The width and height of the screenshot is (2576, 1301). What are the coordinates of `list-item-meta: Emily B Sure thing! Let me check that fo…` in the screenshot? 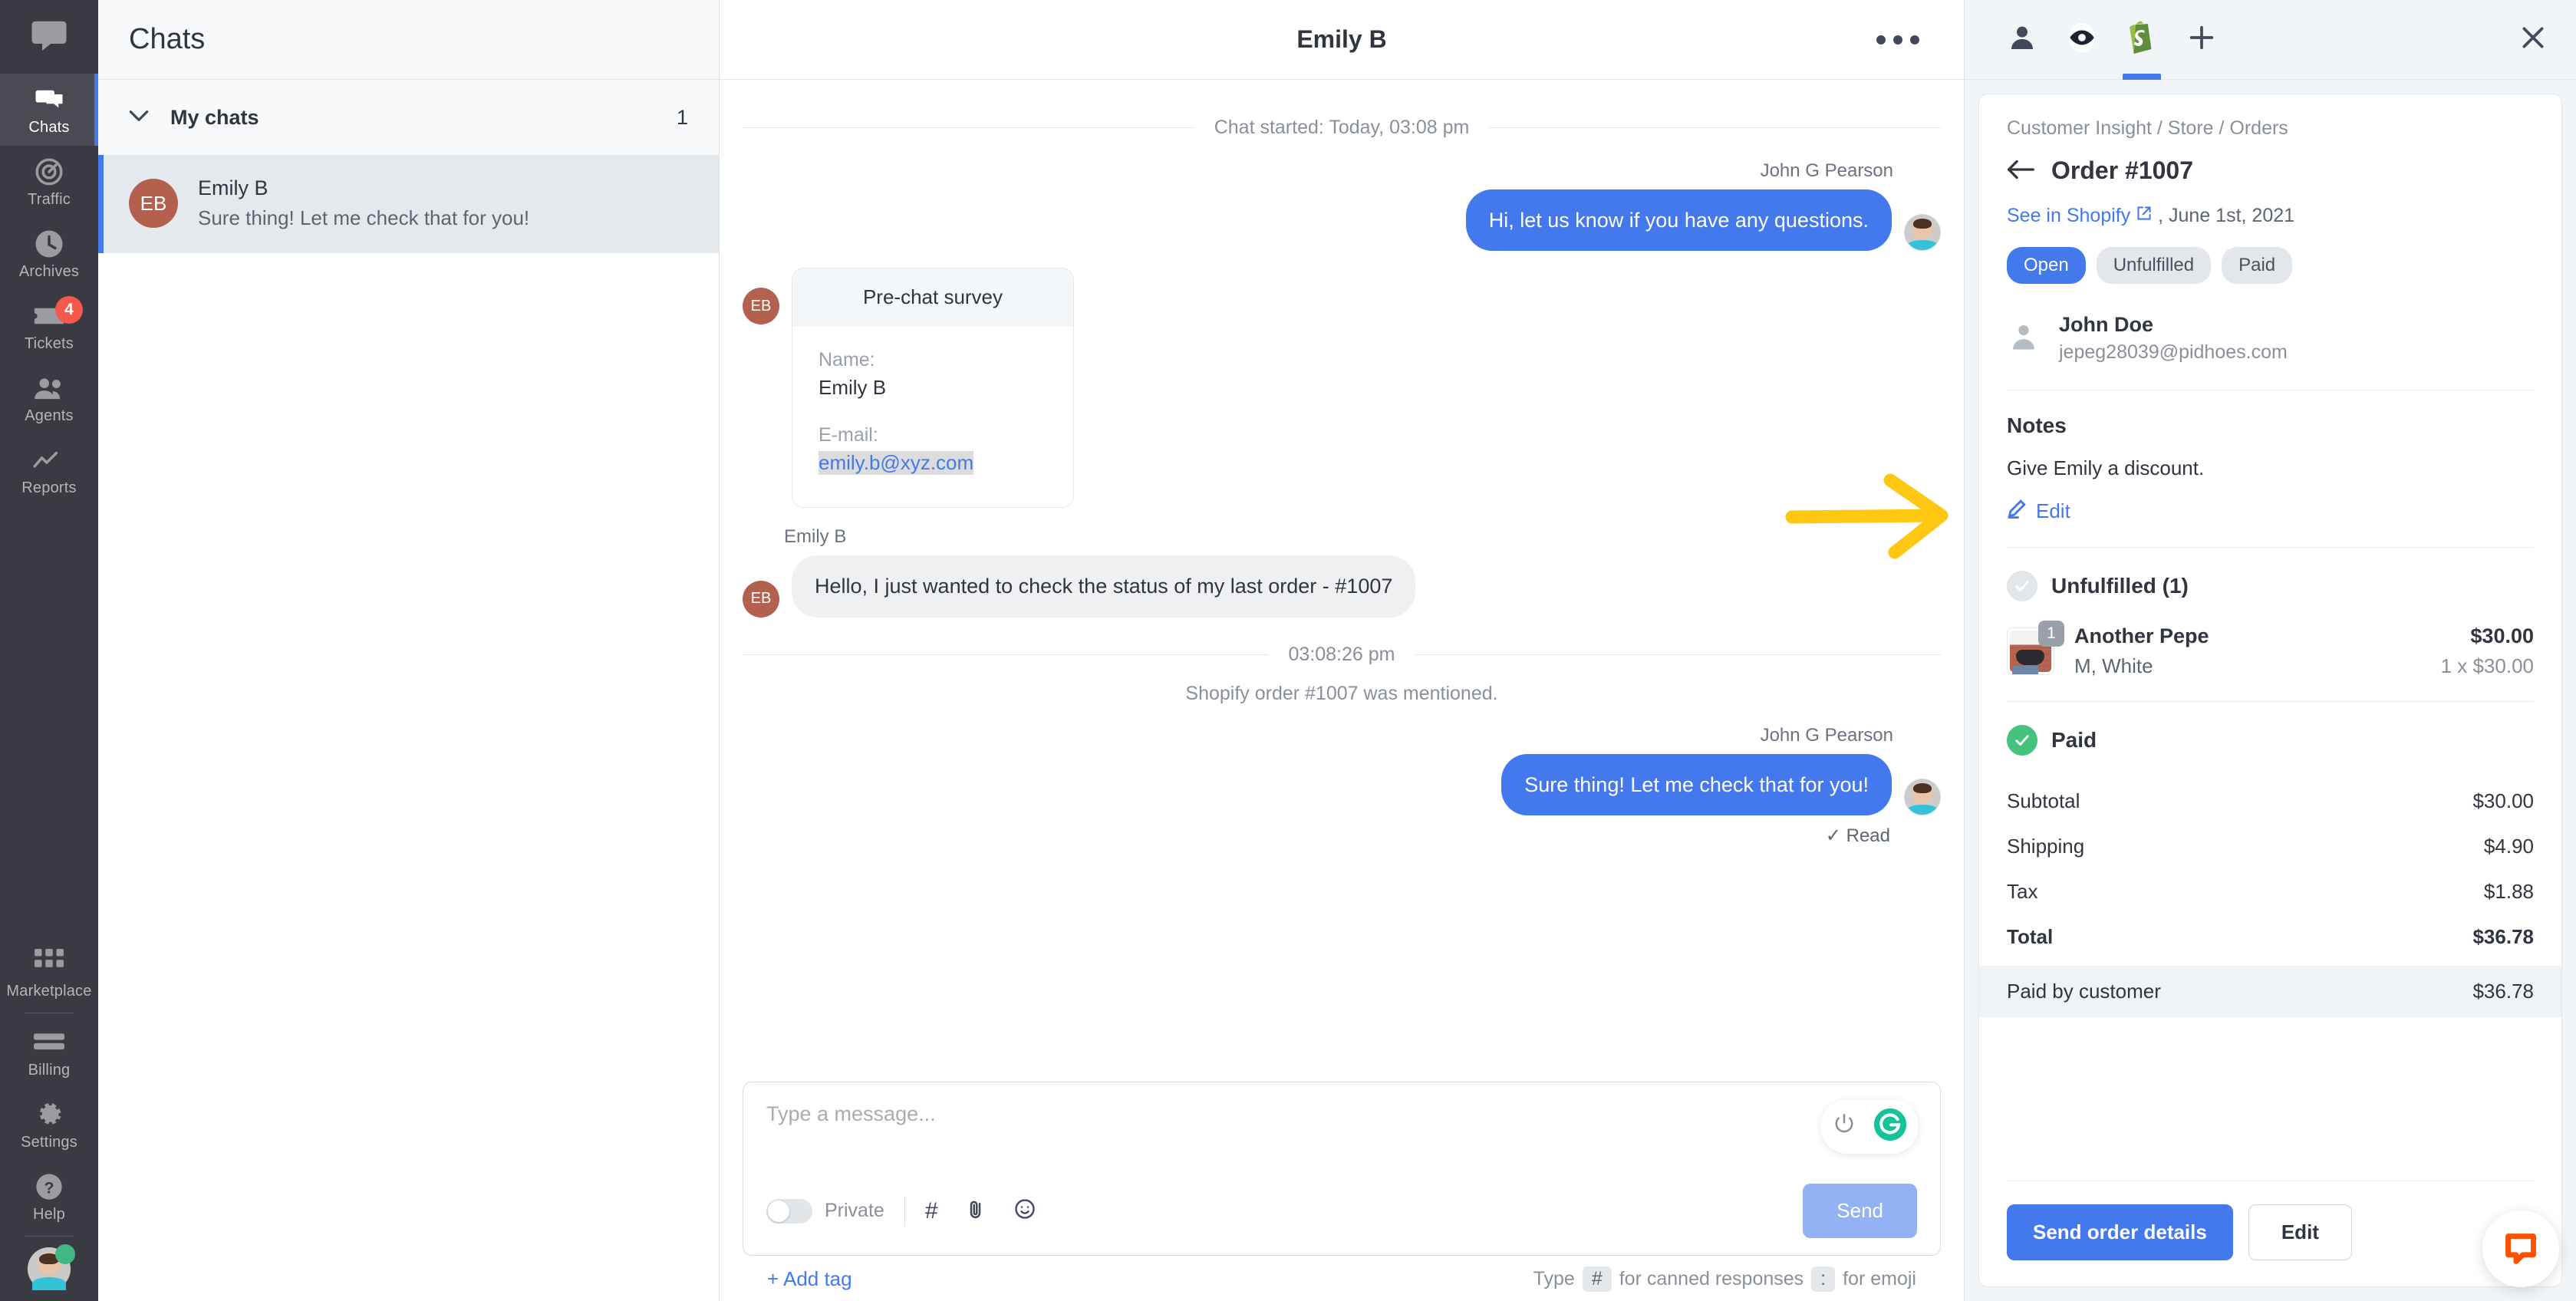 It's located at (363, 203).